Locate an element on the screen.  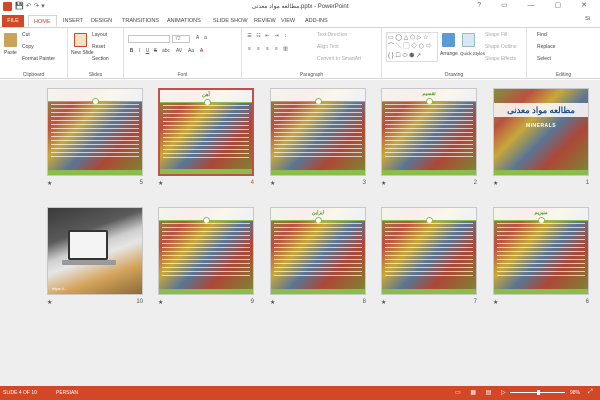
zoom-slider-thumb is located at coordinates (538, 392).